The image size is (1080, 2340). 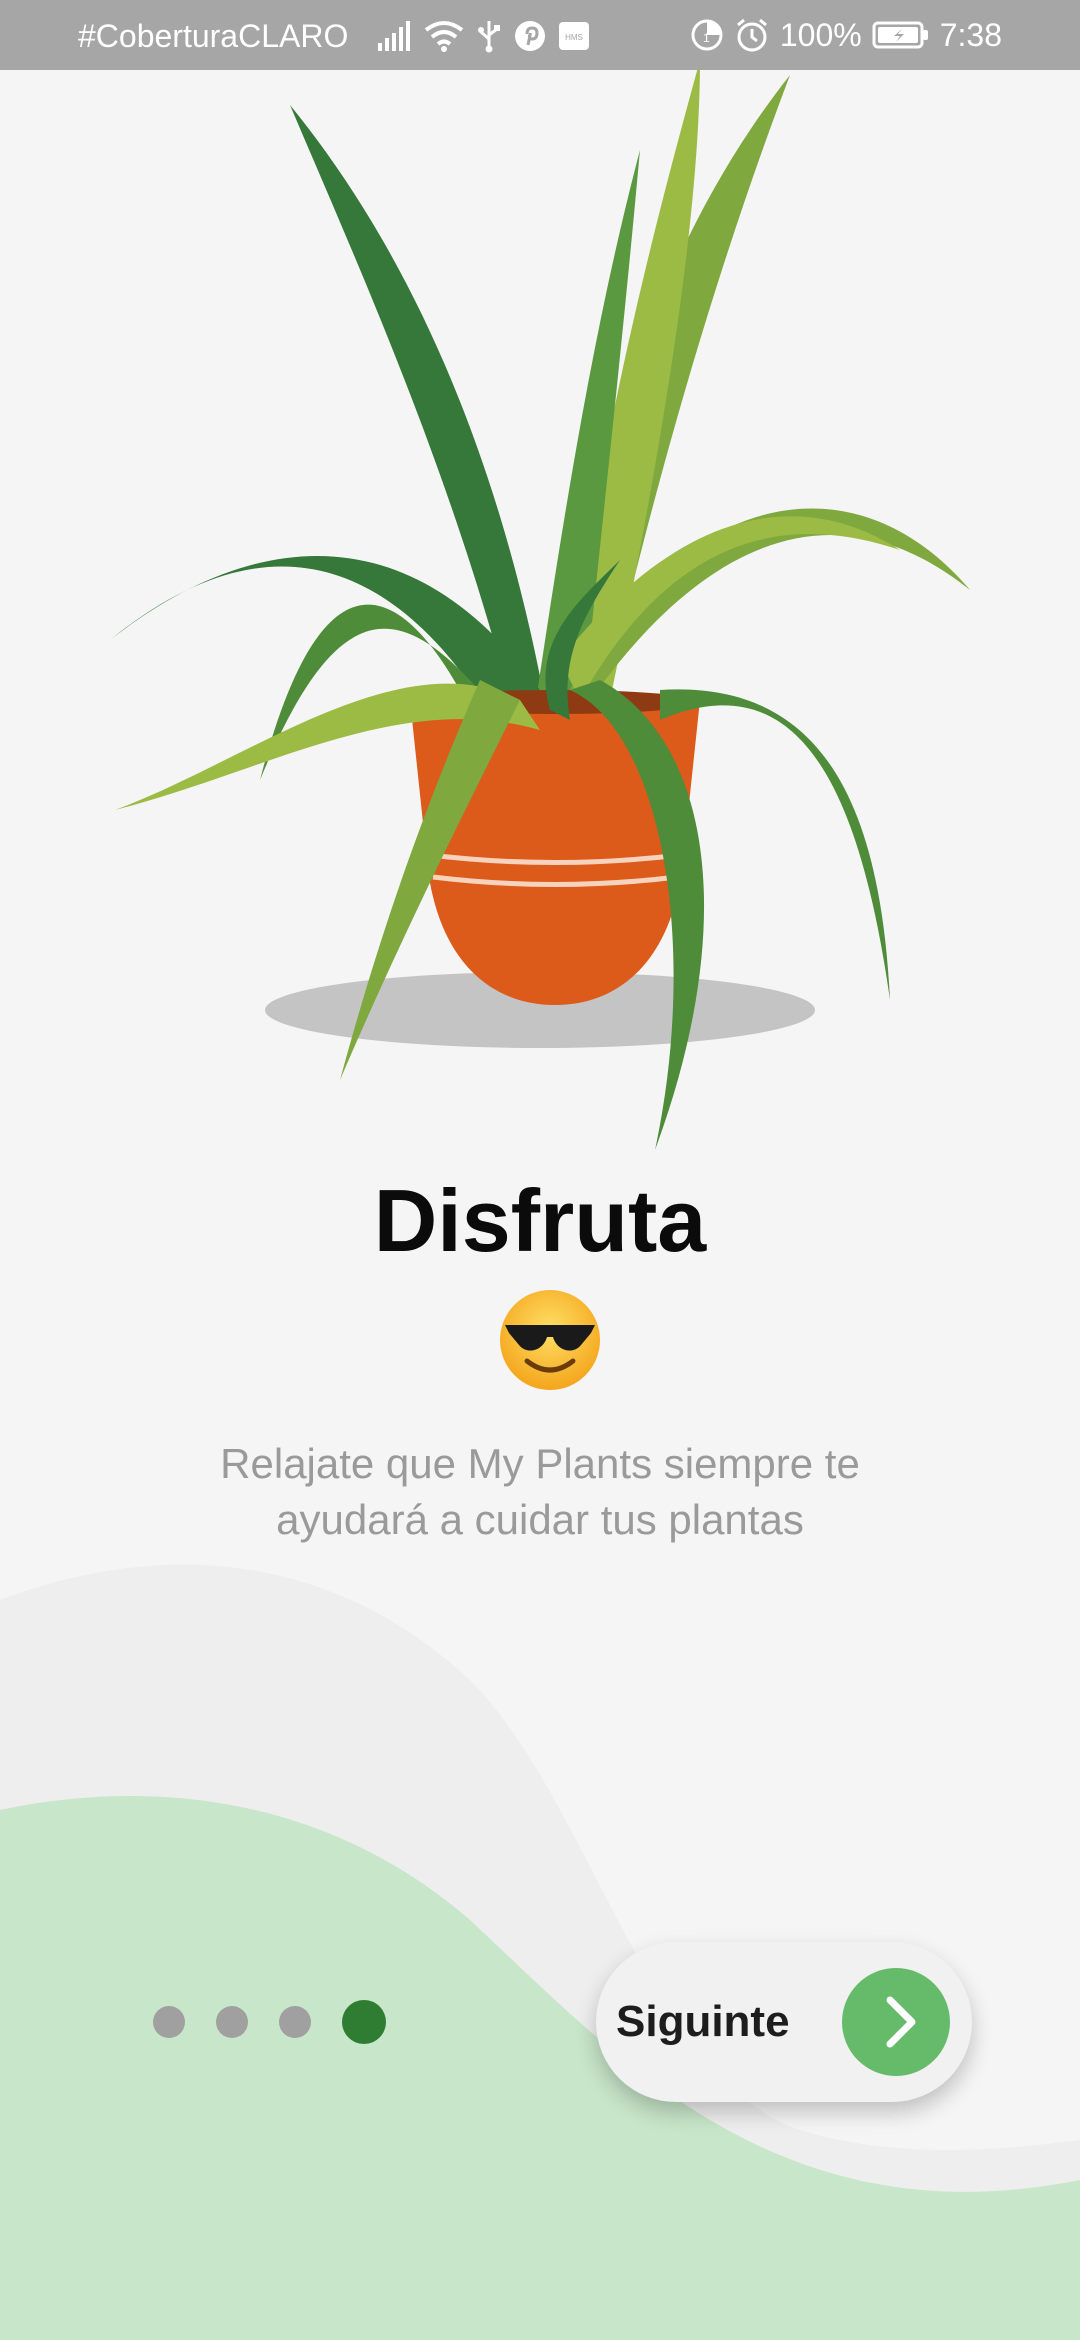 I want to click on chevron-right-icon, so click(x=901, y=2022).